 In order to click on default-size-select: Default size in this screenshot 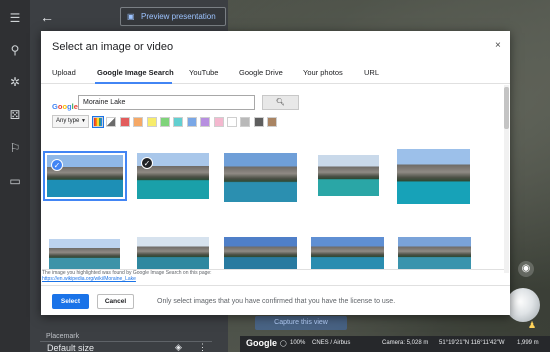, I will do `click(70, 347)`.